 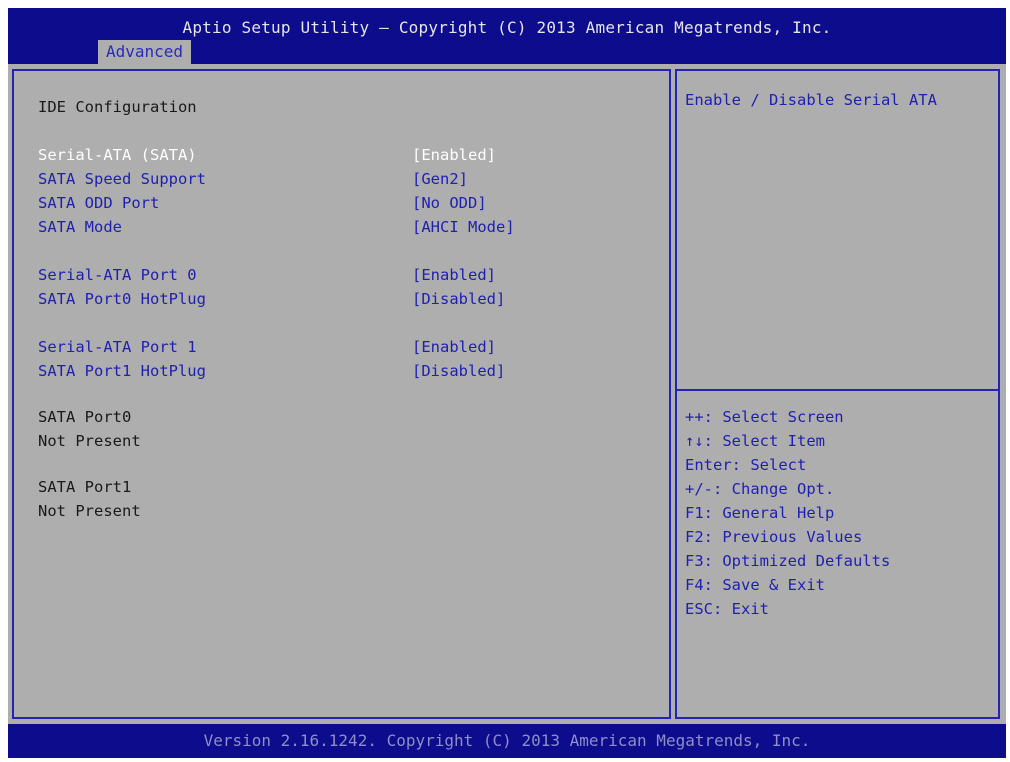 I want to click on key-esc-exit: ESC: Exit, so click(x=727, y=609).